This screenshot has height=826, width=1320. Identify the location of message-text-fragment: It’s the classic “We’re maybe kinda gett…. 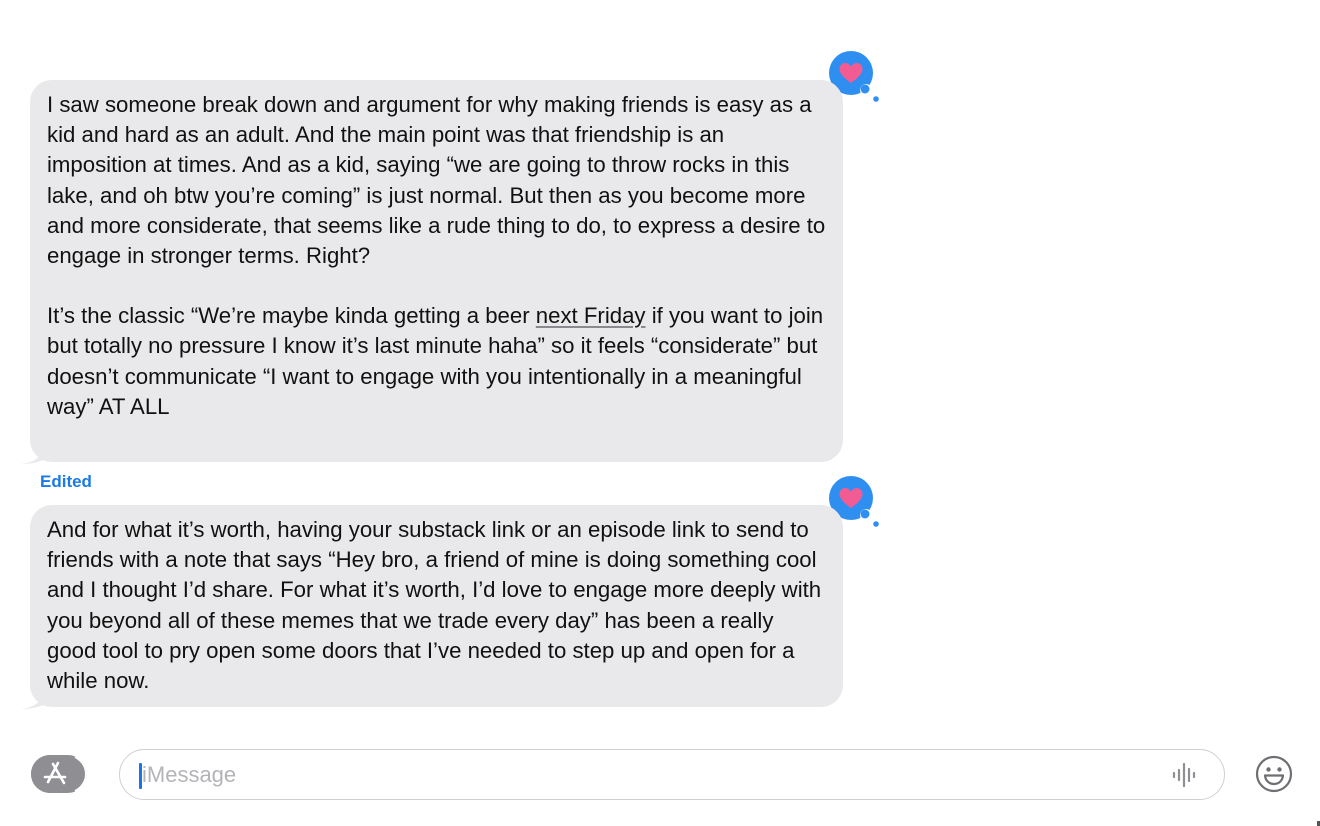
(291, 316).